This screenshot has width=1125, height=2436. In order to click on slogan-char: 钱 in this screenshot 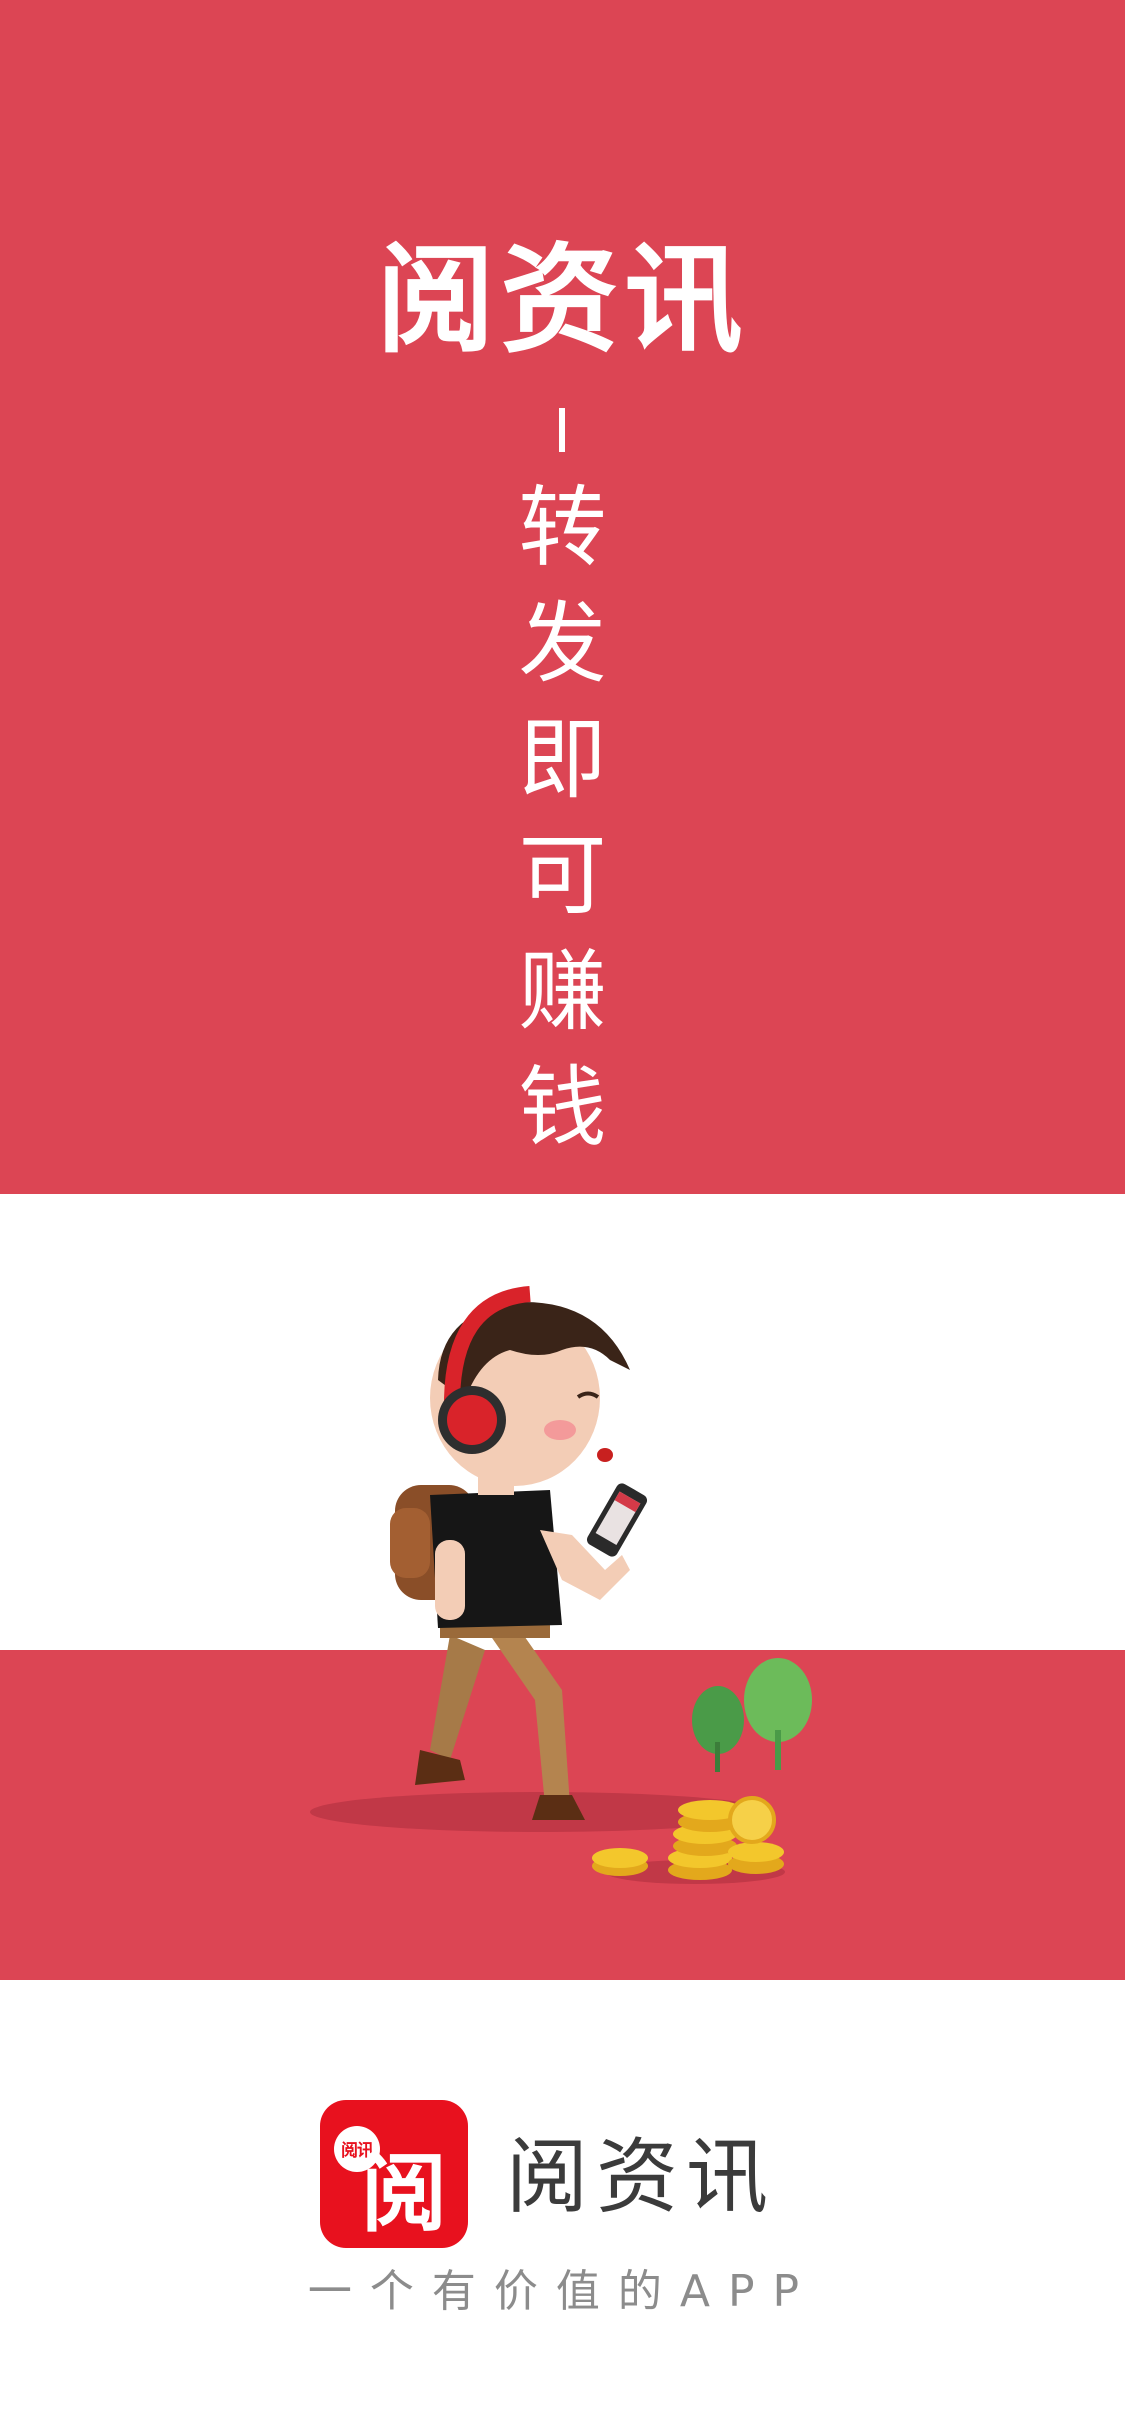, I will do `click(562, 1107)`.